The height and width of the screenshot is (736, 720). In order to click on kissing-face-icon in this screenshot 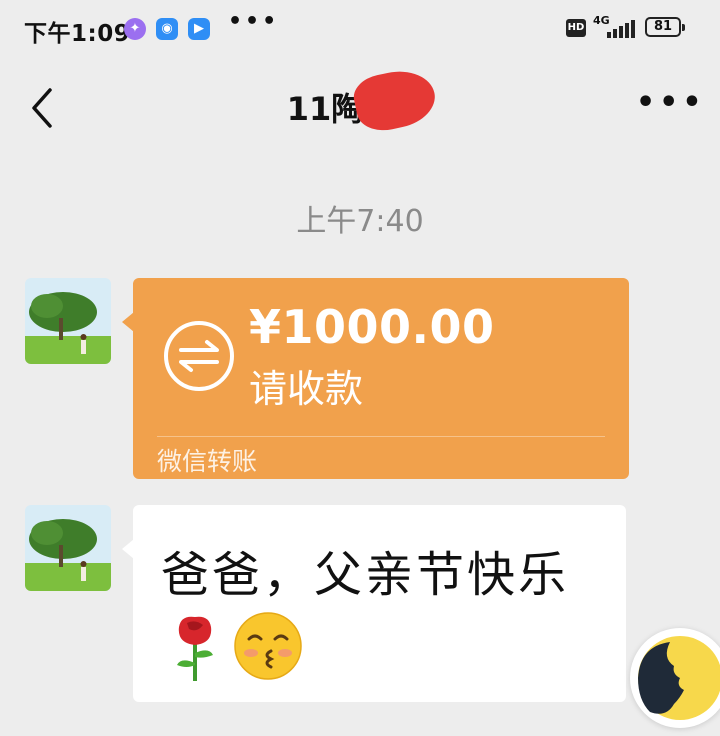, I will do `click(268, 646)`.